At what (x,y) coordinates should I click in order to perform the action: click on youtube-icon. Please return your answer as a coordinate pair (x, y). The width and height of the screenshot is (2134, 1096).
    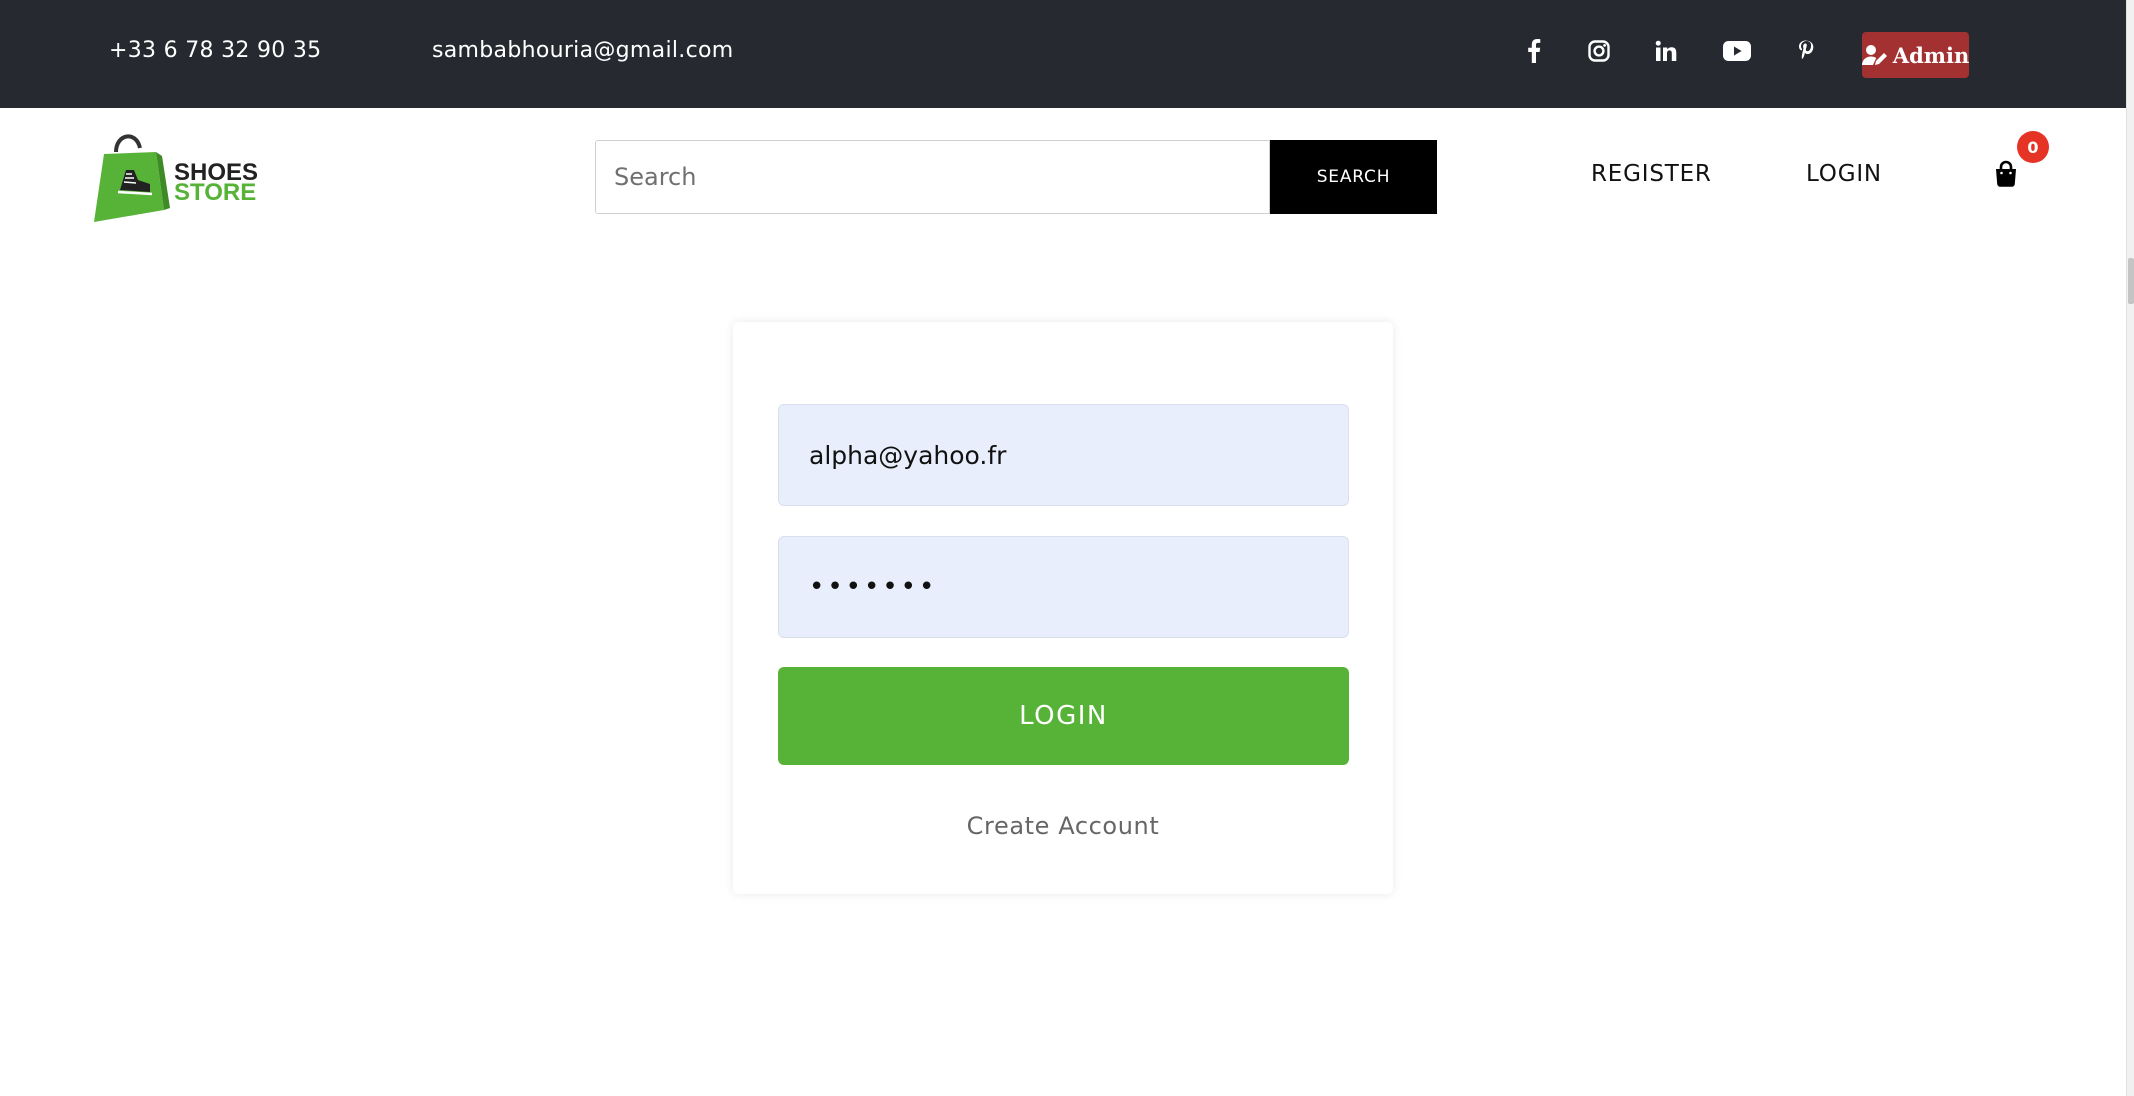
    Looking at the image, I should click on (1737, 51).